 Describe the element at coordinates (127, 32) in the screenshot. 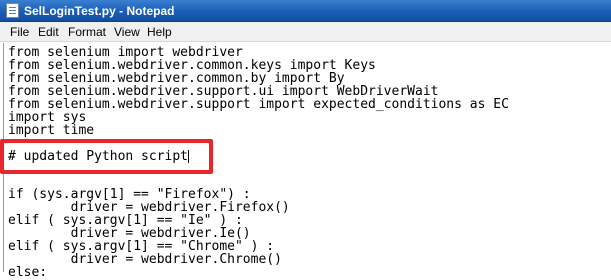

I see `menu-view: View` at that location.